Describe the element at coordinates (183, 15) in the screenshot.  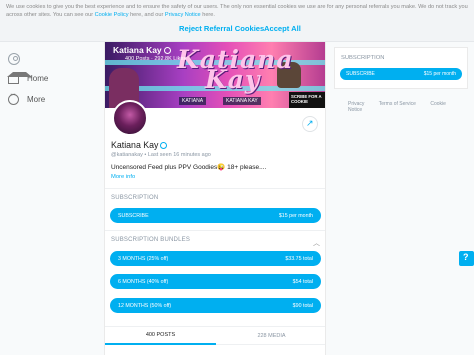
I see `privacy-notice-link: Privacy Notice` at that location.